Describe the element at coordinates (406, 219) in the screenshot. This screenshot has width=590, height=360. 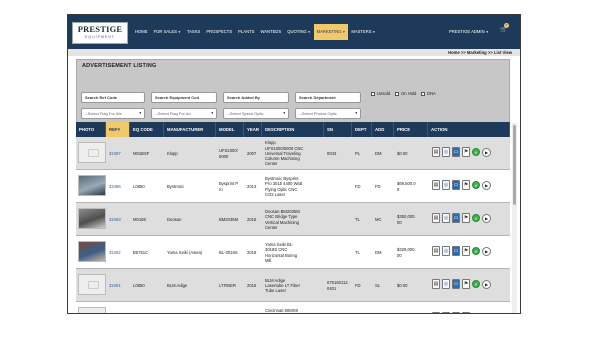
I see `cell-price: $350,000. 00` at that location.